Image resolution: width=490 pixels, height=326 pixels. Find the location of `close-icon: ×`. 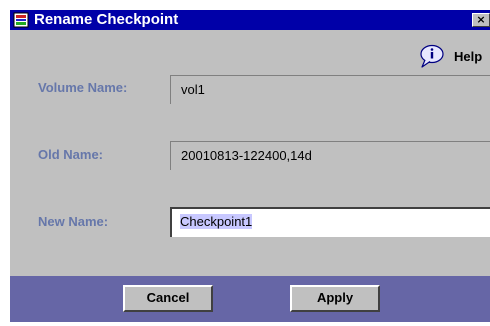

close-icon: × is located at coordinates (481, 19).